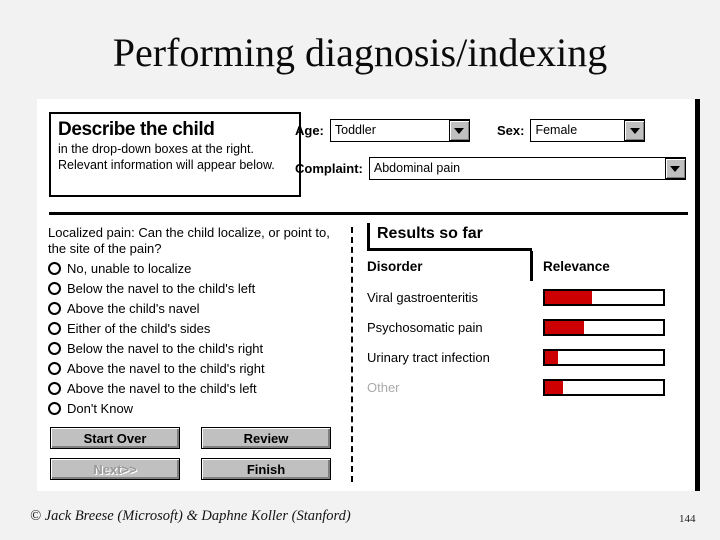  Describe the element at coordinates (136, 129) in the screenshot. I see `describe-child-heading: Describe the child` at that location.